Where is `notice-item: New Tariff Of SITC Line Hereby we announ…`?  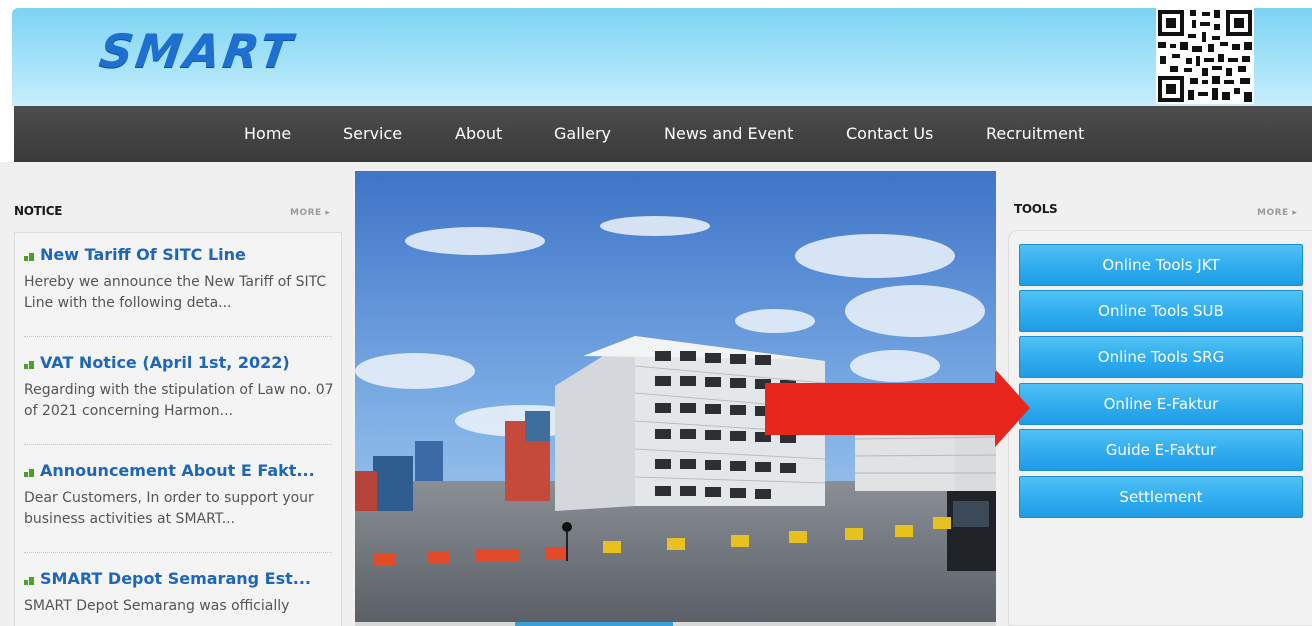 notice-item: New Tariff Of SITC Line Hereby we announ… is located at coordinates (182, 279).